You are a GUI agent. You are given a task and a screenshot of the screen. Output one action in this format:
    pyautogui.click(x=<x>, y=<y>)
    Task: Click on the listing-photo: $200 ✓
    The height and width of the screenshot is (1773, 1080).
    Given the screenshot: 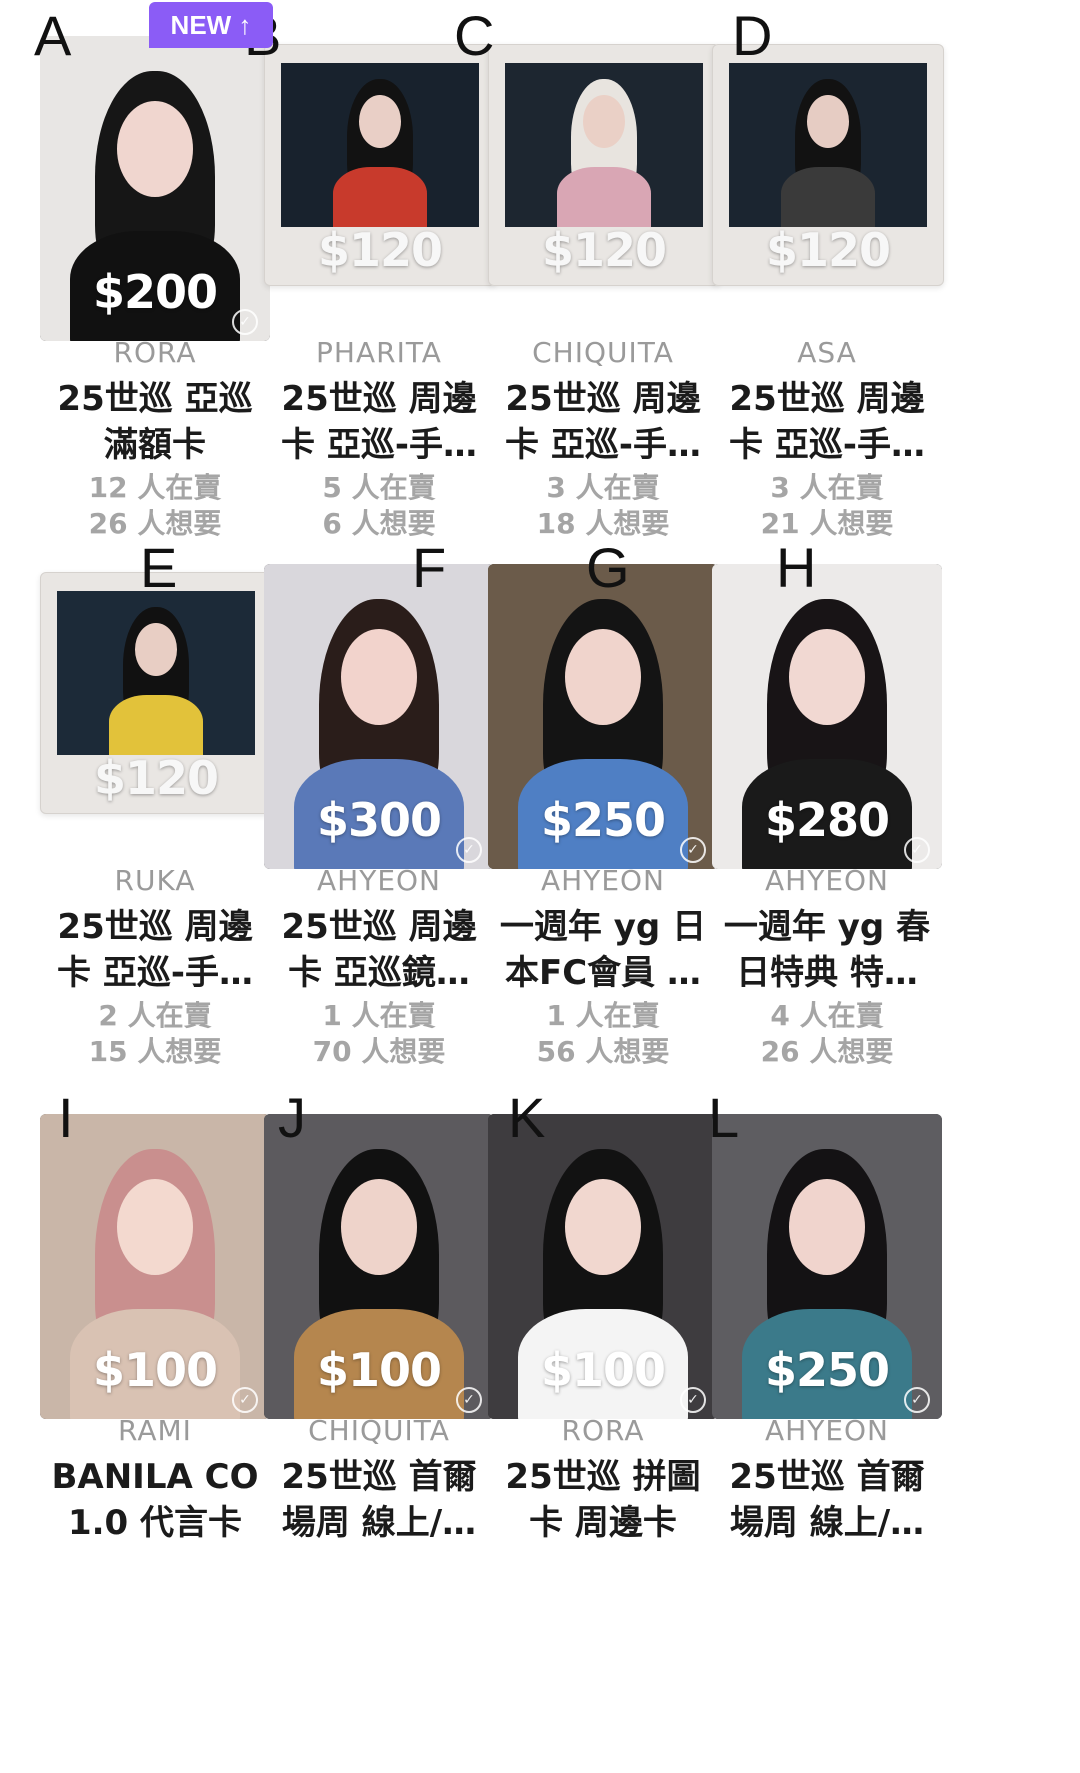 What is the action you would take?
    pyautogui.click(x=155, y=188)
    